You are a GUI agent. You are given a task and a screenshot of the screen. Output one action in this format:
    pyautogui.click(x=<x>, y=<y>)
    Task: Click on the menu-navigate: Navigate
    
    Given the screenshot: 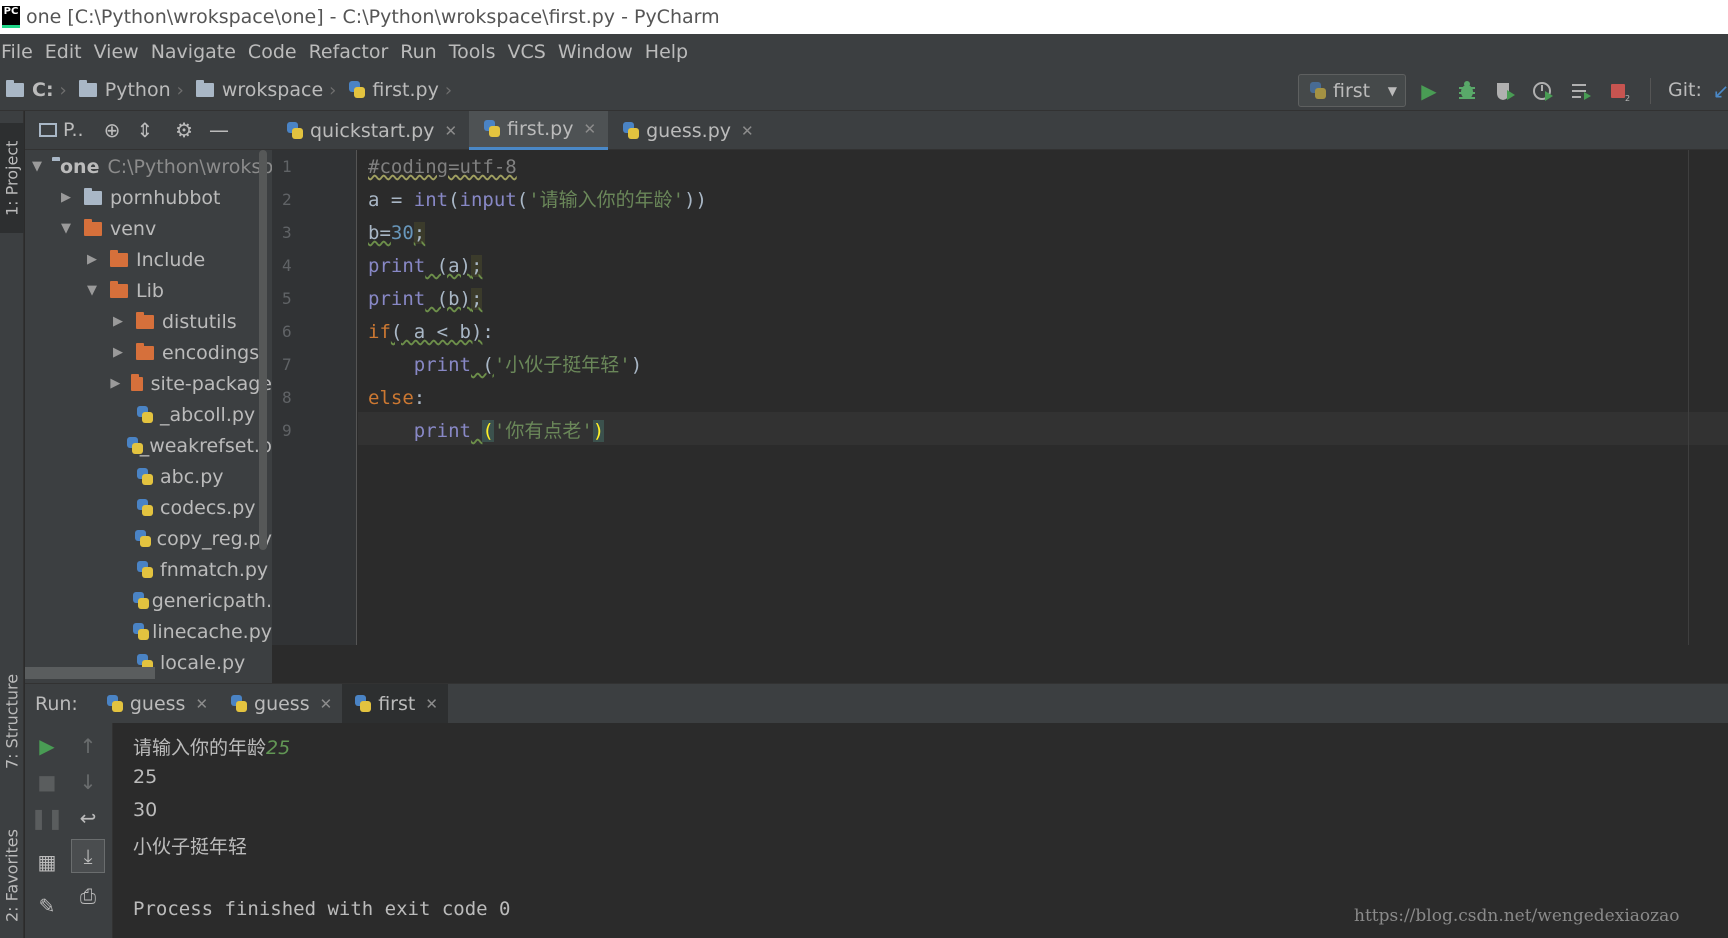 What is the action you would take?
    pyautogui.click(x=197, y=52)
    